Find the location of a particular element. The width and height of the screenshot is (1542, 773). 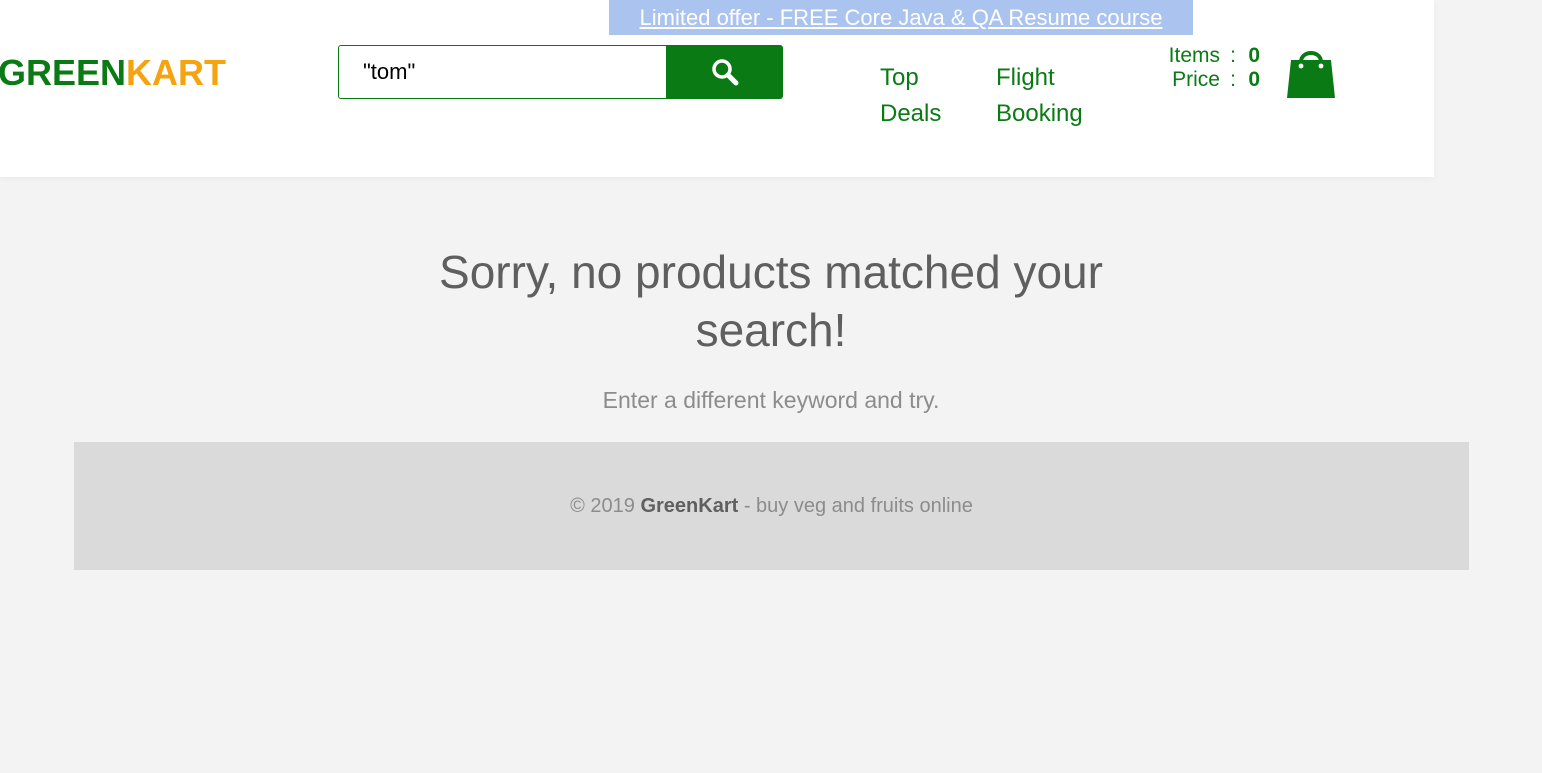

logo-part-green: GREEN is located at coordinates (63, 72).